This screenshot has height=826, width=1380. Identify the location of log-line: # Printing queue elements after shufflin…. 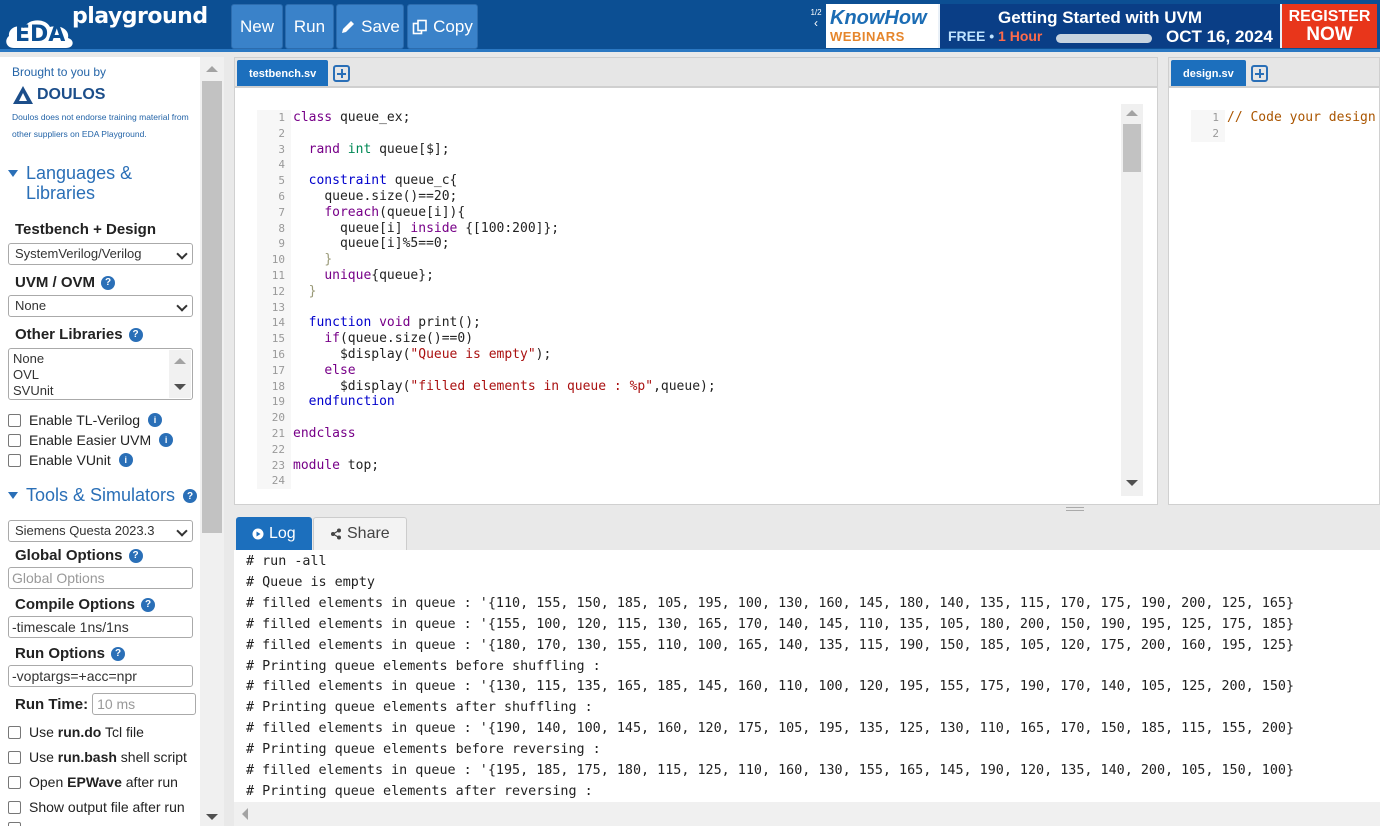
(419, 708).